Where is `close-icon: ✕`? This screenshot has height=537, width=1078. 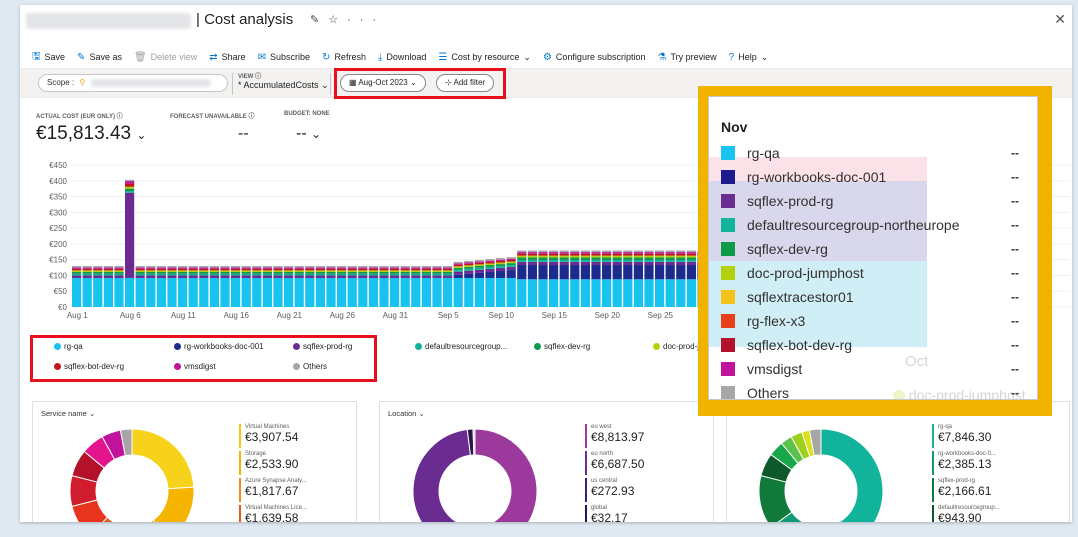 close-icon: ✕ is located at coordinates (1060, 19).